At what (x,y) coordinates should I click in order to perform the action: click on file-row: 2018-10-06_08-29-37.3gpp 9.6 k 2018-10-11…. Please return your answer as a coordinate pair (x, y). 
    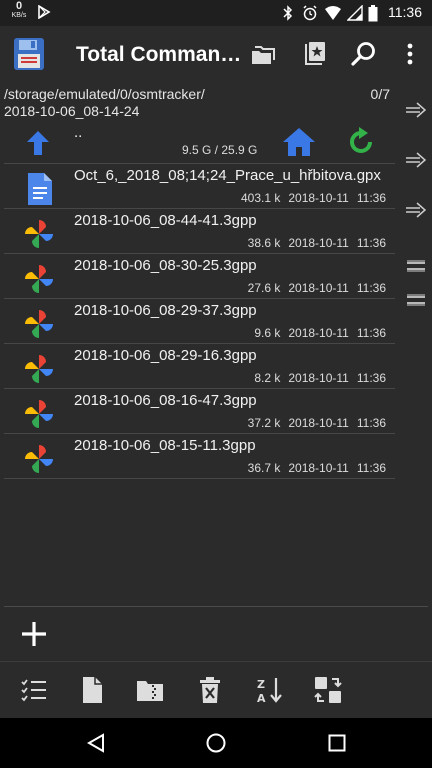
    Looking at the image, I should click on (199, 321).